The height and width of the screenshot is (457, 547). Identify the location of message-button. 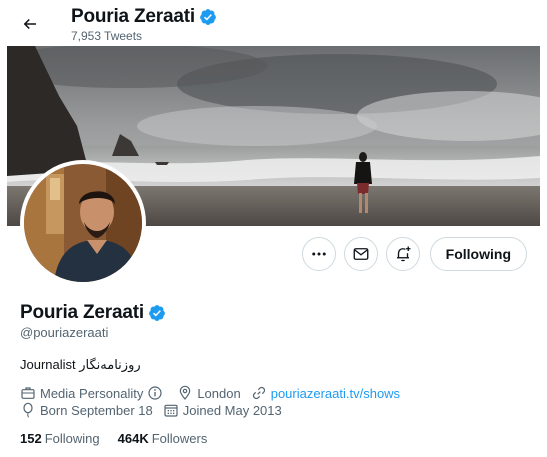
(360, 254).